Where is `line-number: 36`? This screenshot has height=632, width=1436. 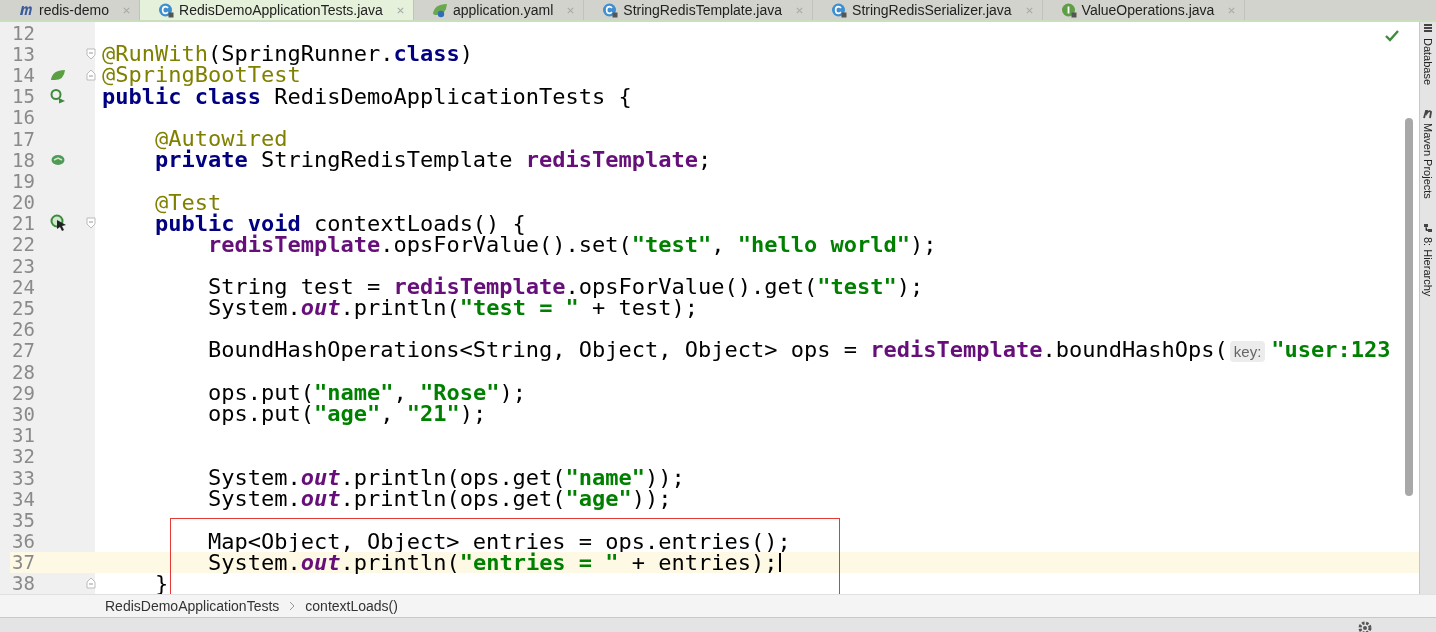
line-number: 36 is located at coordinates (23, 541).